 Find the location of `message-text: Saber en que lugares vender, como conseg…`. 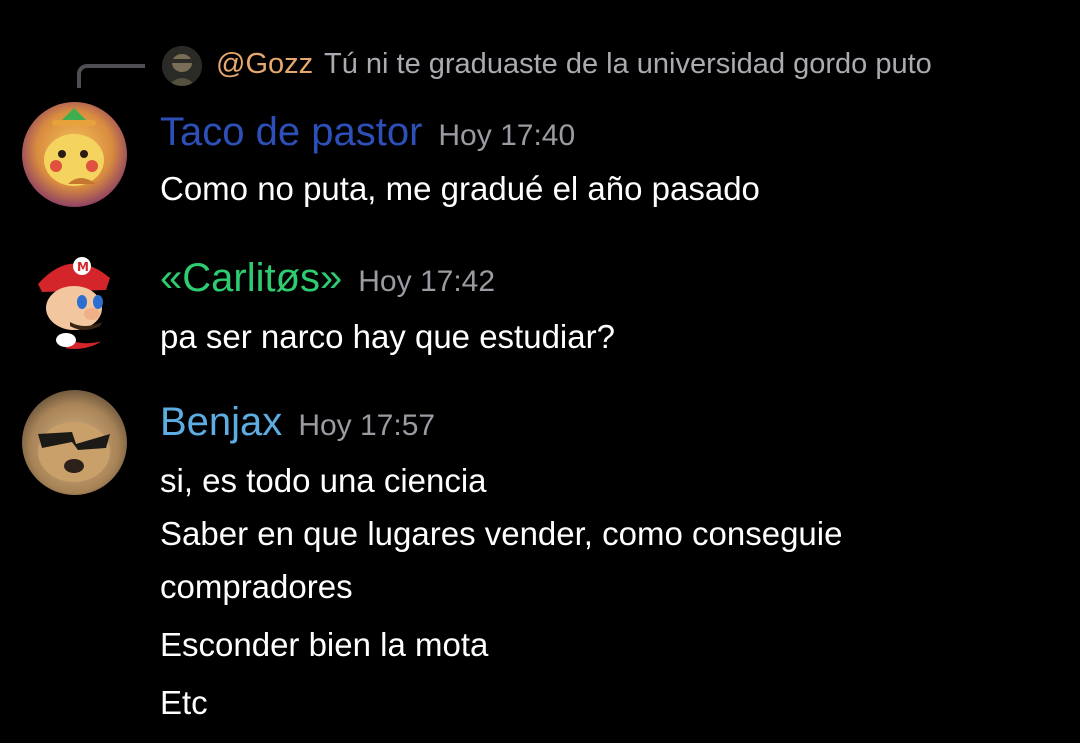

message-text: Saber en que lugares vender, como conseg… is located at coordinates (501, 533).